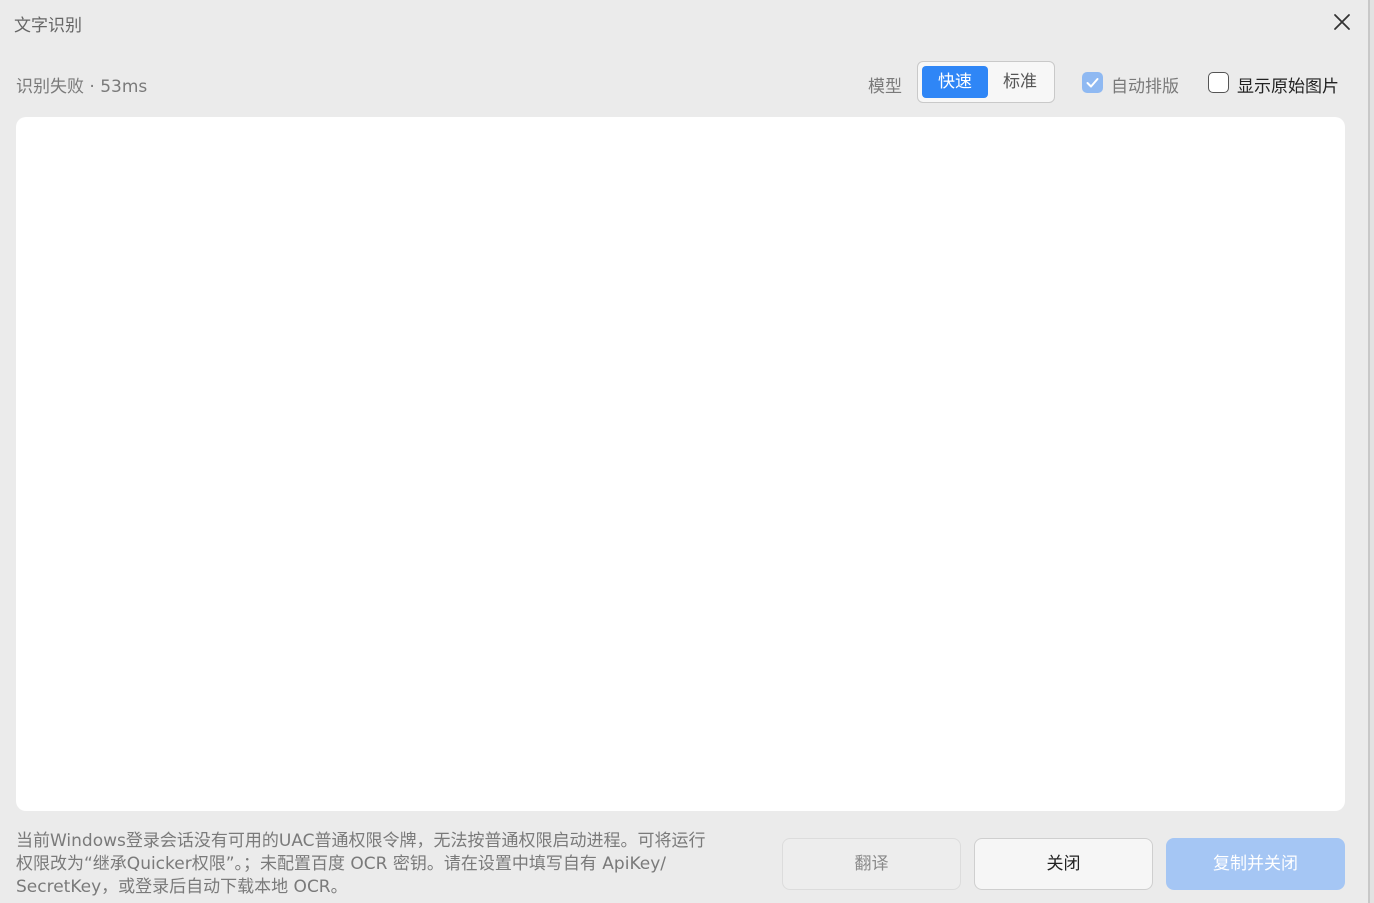 This screenshot has height=903, width=1374. What do you see at coordinates (82, 87) in the screenshot?
I see `status-text: 识别失败 · 53ms` at bounding box center [82, 87].